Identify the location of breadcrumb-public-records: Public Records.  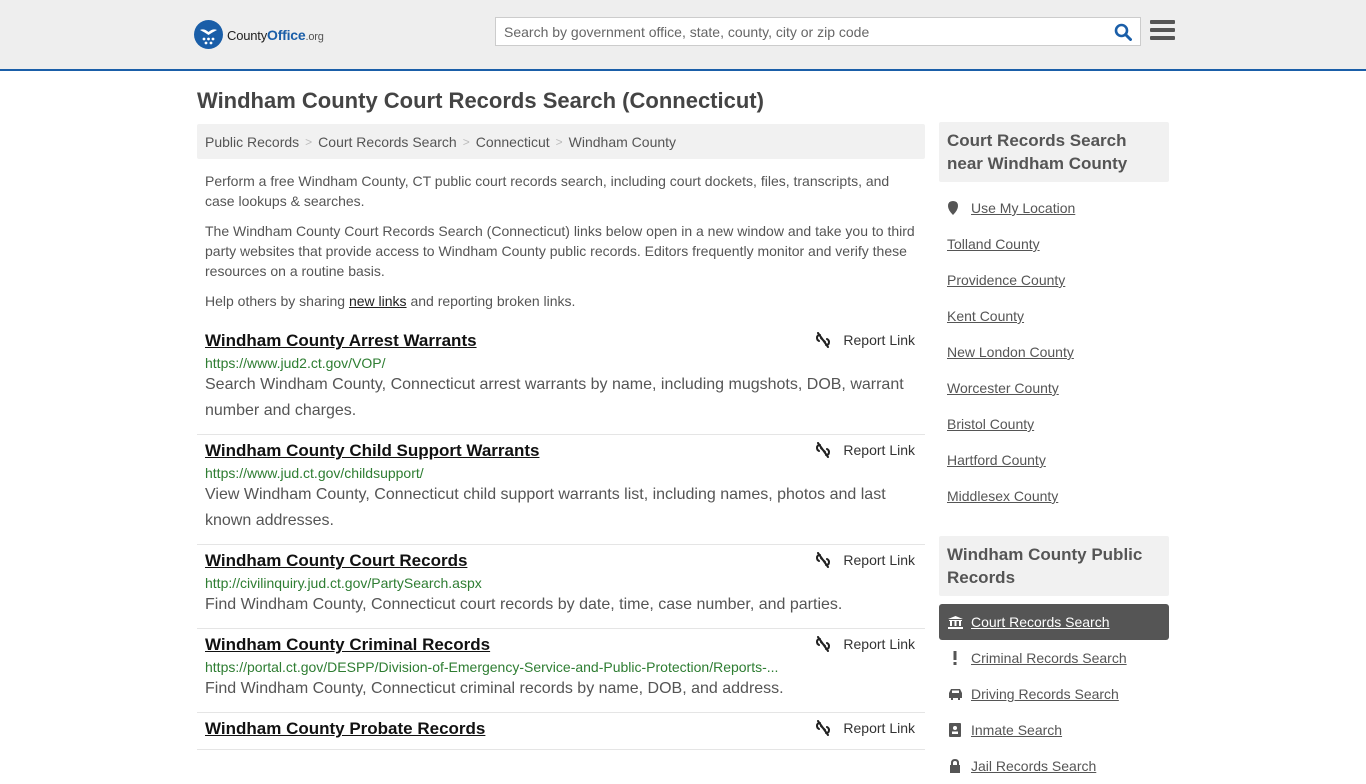
(252, 142).